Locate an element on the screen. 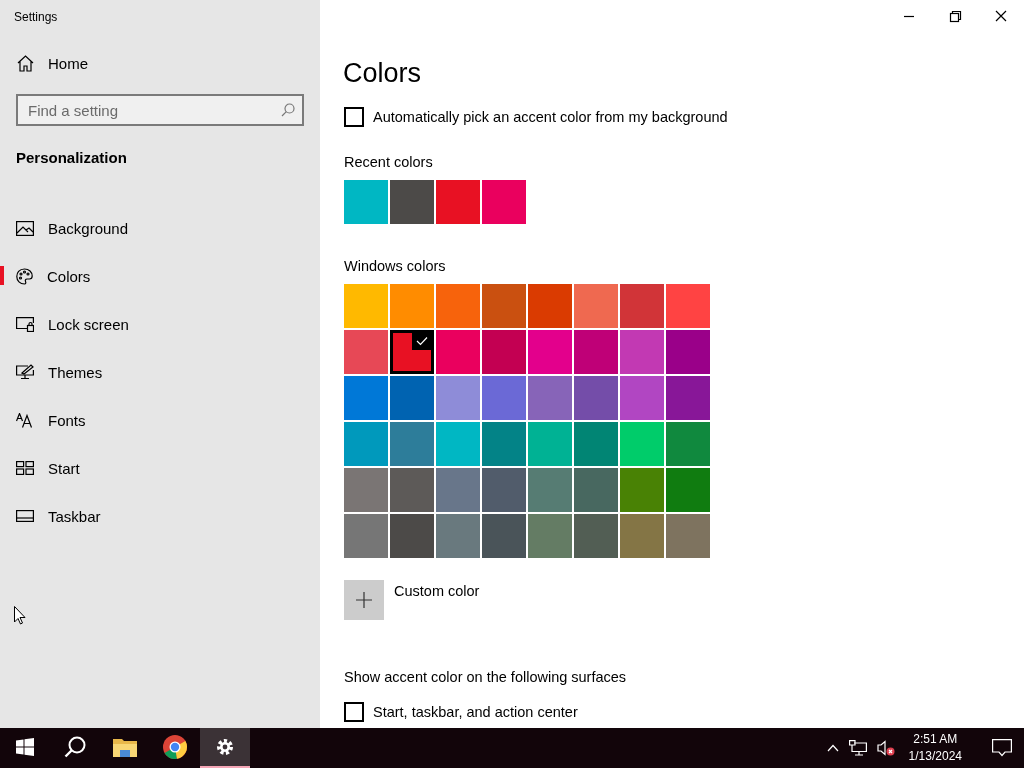 The height and width of the screenshot is (768, 1024). tiles-icon is located at coordinates (25, 468).